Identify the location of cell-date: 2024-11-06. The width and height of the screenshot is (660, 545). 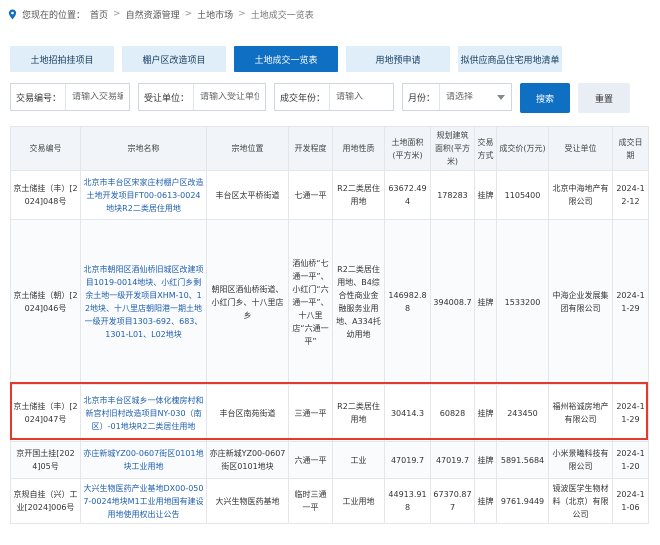
(630, 501).